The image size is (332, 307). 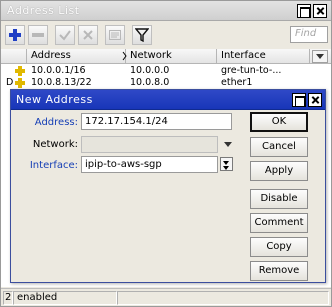 I want to click on dialog-maximize-button, so click(x=299, y=100).